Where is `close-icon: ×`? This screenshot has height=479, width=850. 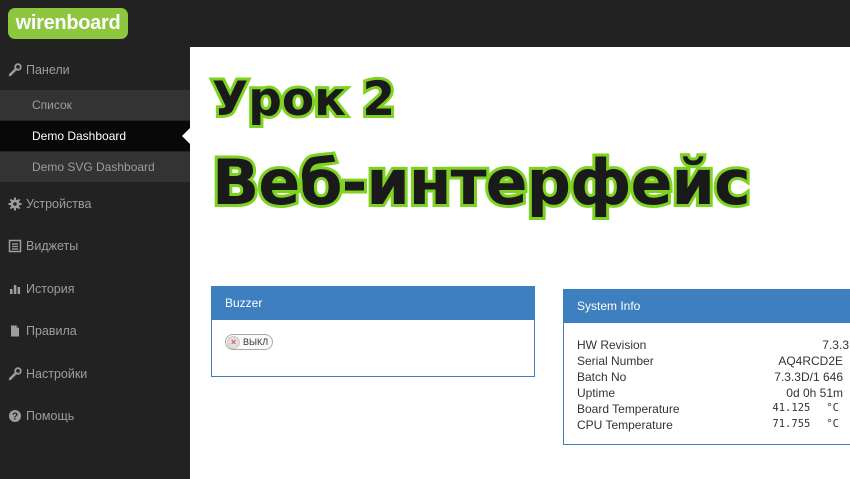 close-icon: × is located at coordinates (233, 342).